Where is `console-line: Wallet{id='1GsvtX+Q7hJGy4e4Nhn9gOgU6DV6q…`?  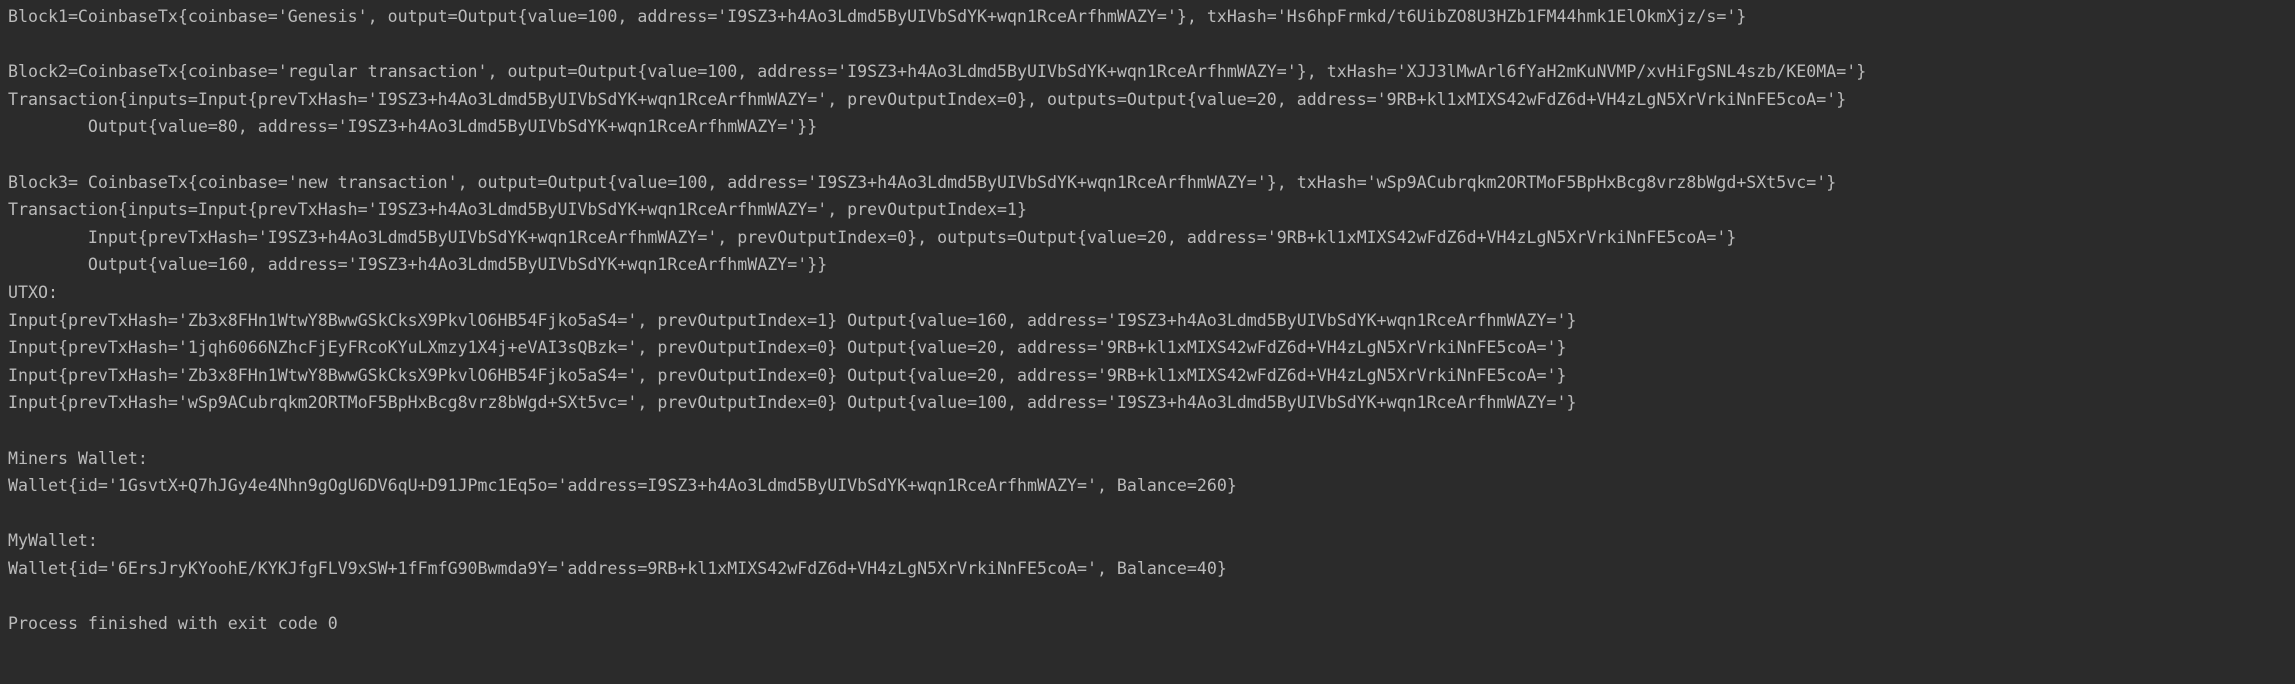
console-line: Wallet{id='1GsvtX+Q7hJGy4e4Nhn9gOgU6DV6q… is located at coordinates (622, 486).